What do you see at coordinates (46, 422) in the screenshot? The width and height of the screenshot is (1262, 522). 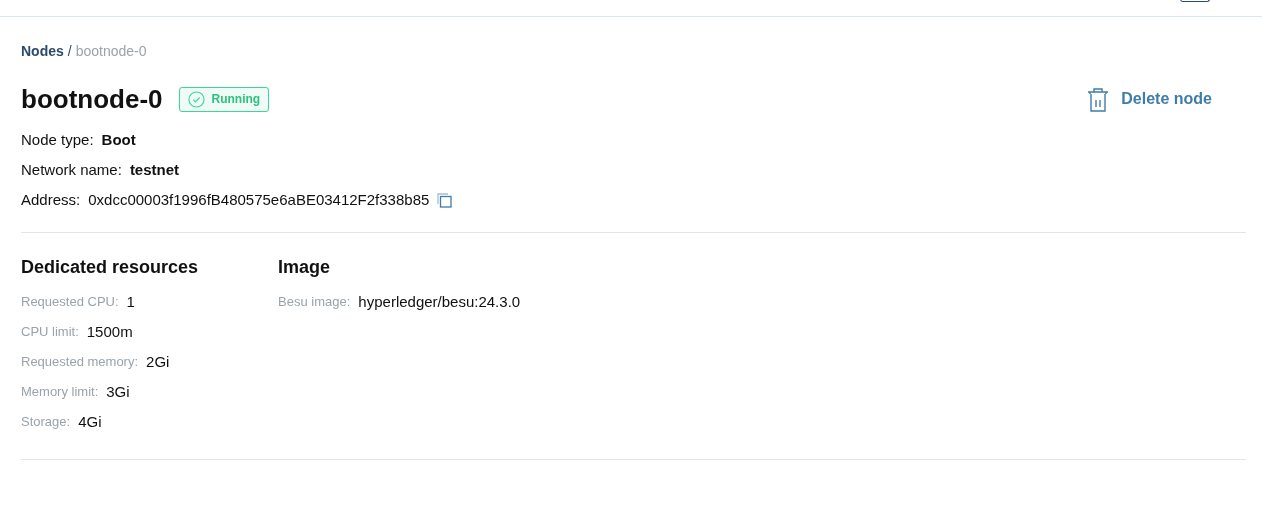 I see `resource-label: Storage:` at bounding box center [46, 422].